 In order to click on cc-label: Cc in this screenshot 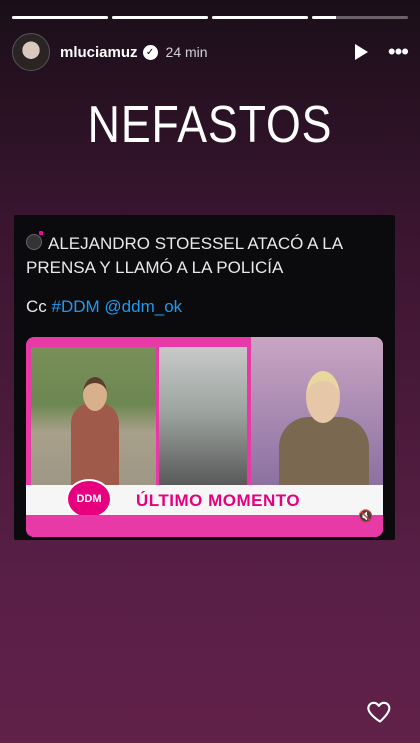, I will do `click(36, 306)`.